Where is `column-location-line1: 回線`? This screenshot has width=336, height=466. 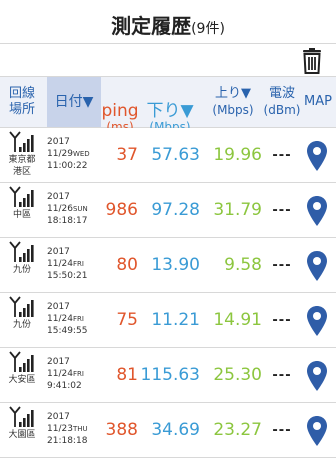
column-location-line1: 回線 is located at coordinates (21, 93).